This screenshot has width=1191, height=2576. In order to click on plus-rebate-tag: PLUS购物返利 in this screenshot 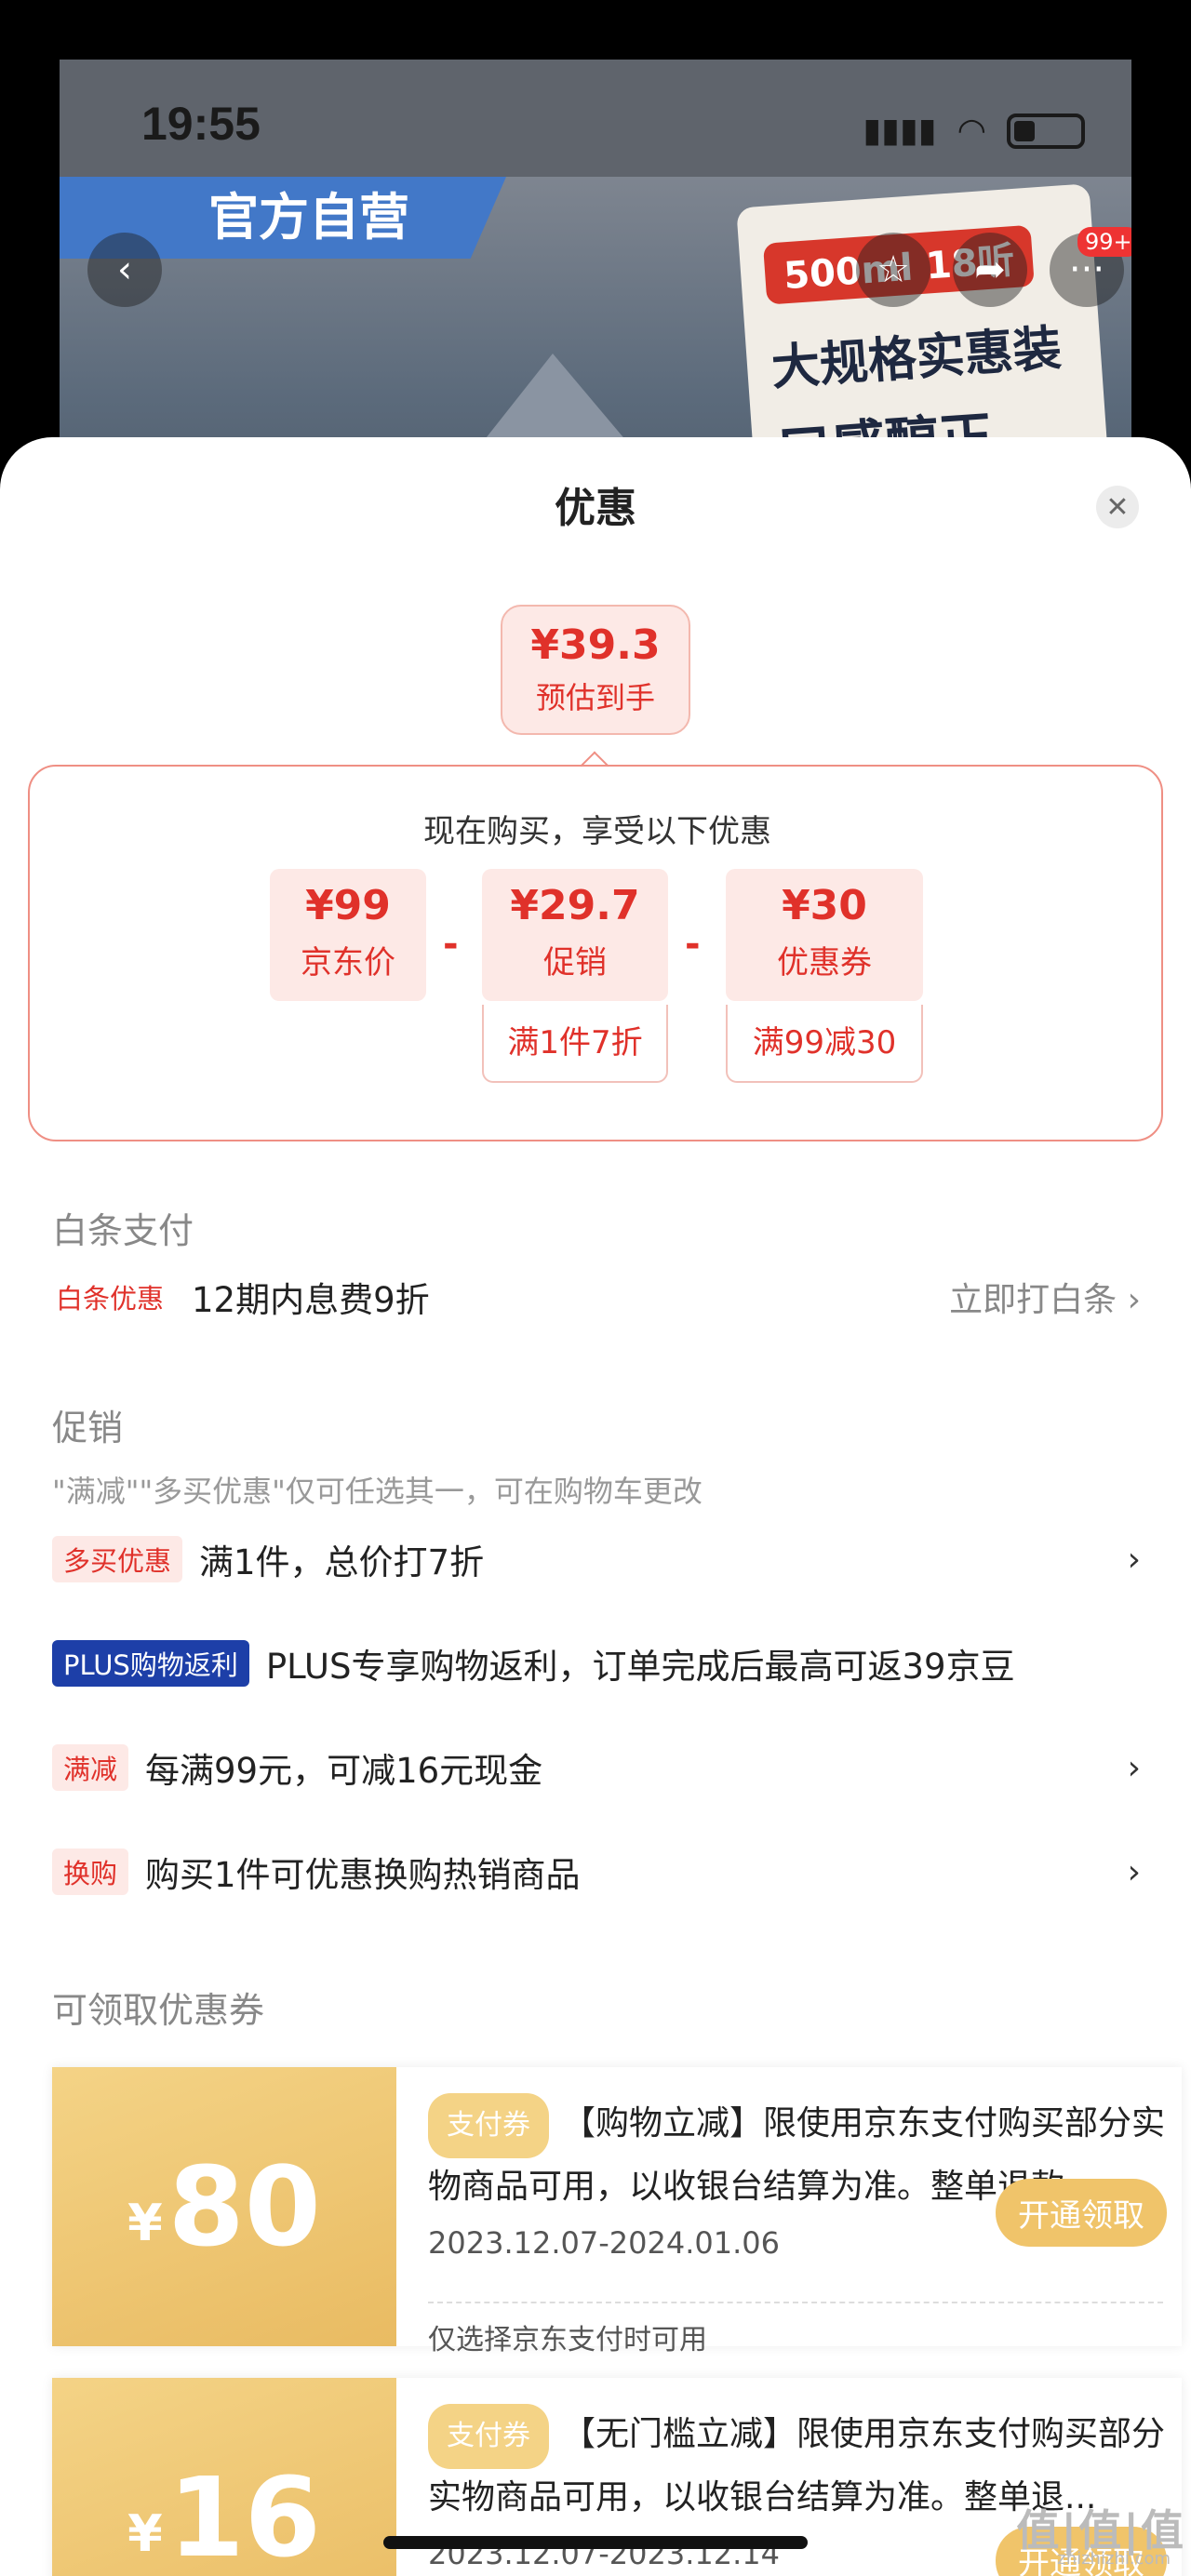, I will do `click(150, 1663)`.